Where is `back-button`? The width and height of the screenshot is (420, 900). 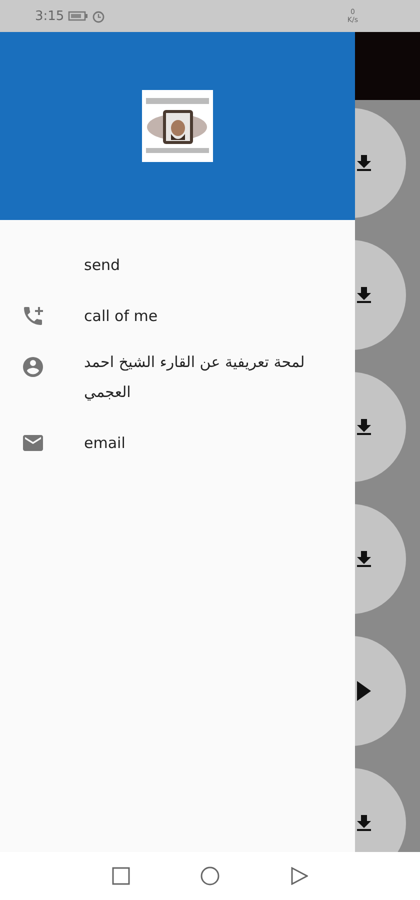 back-button is located at coordinates (299, 876).